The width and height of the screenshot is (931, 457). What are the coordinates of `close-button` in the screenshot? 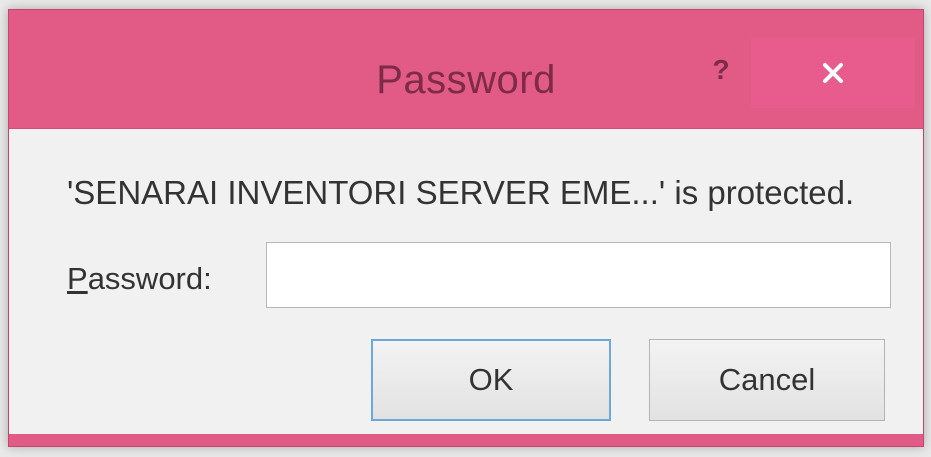 It's located at (833, 73).